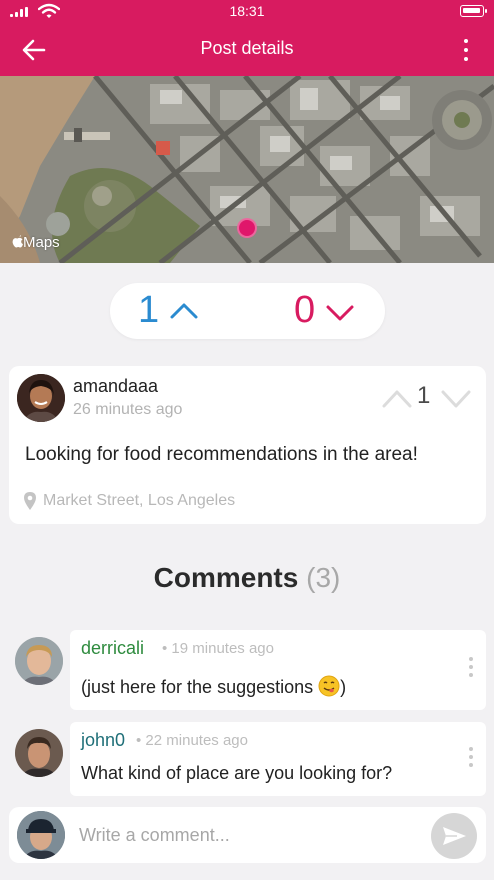  I want to click on post-upvote-chevron-icon, so click(397, 398).